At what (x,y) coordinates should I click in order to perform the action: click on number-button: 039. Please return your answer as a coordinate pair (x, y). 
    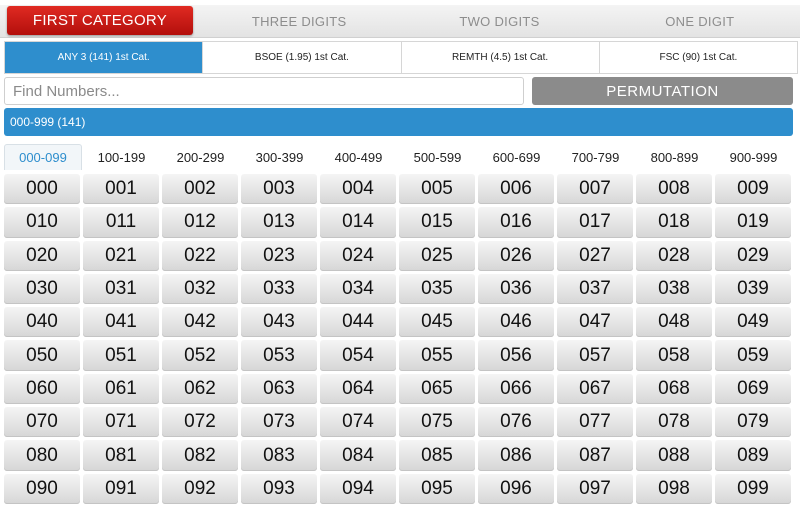
    Looking at the image, I should click on (753, 289).